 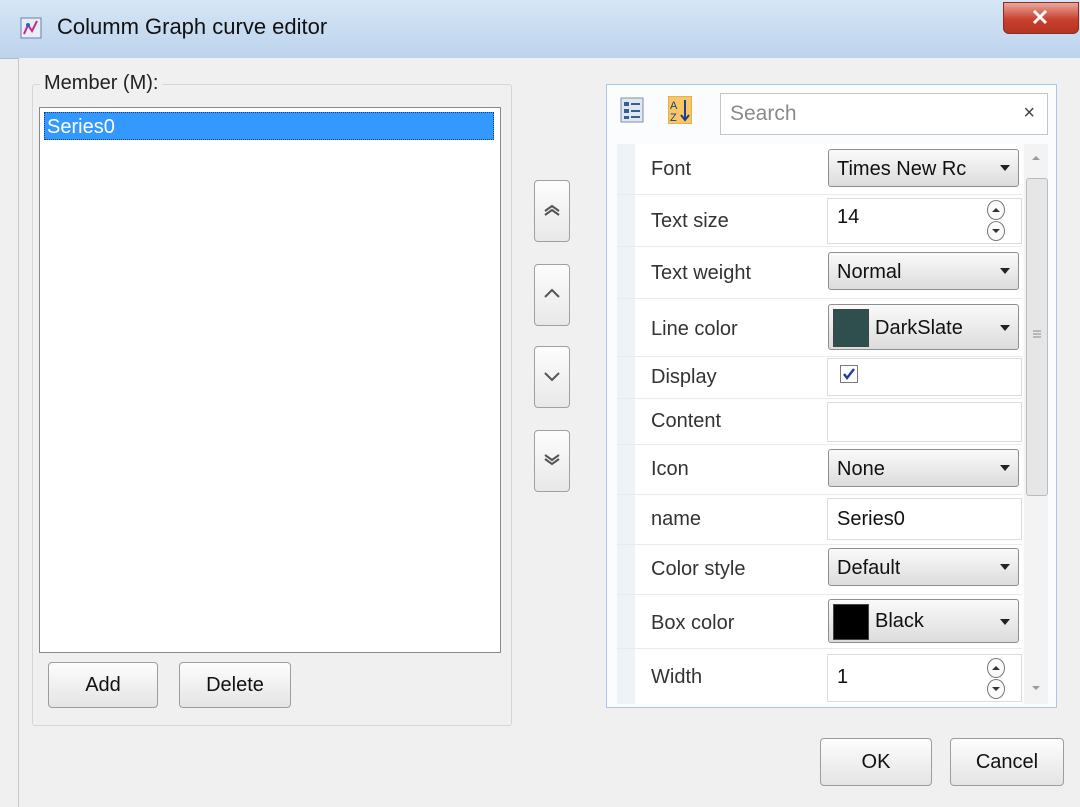 I want to click on display-checkbox, so click(x=849, y=374).